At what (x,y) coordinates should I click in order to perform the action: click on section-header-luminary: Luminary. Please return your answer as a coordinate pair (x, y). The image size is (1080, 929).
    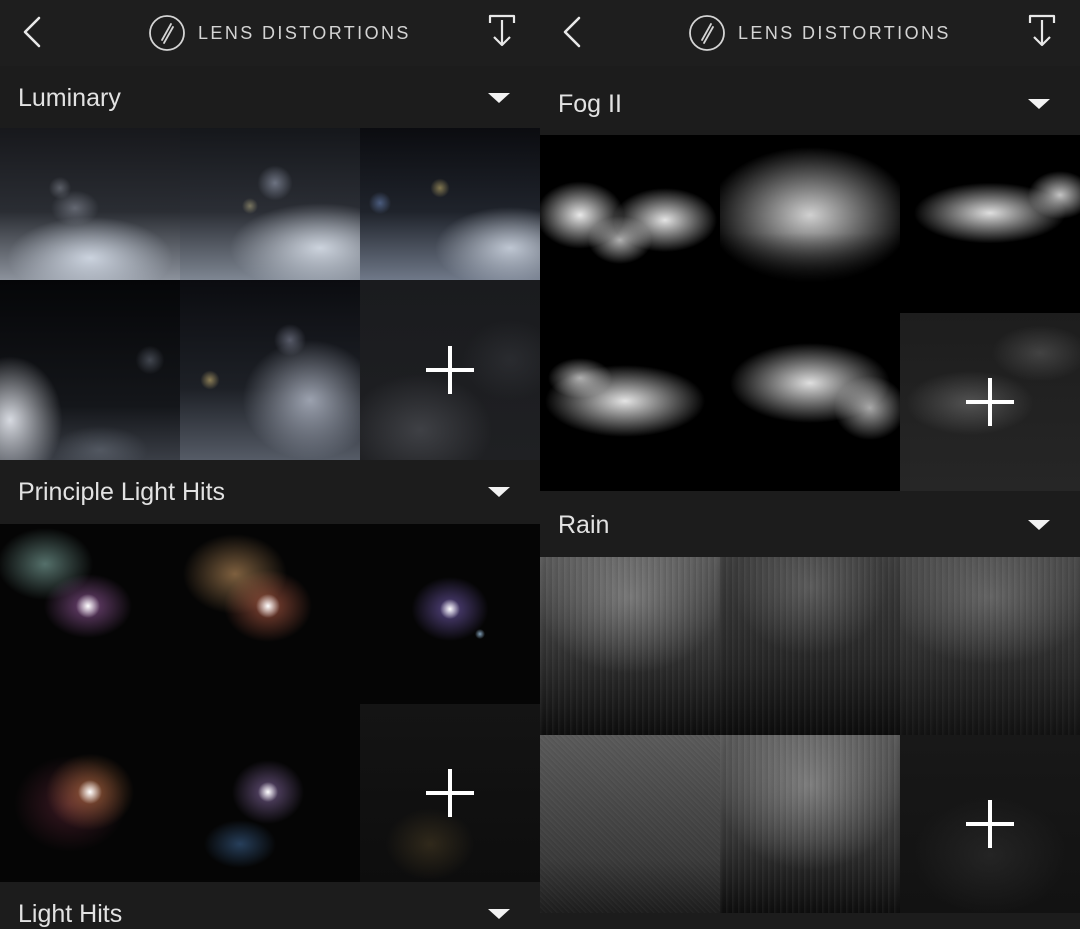
    Looking at the image, I should click on (270, 98).